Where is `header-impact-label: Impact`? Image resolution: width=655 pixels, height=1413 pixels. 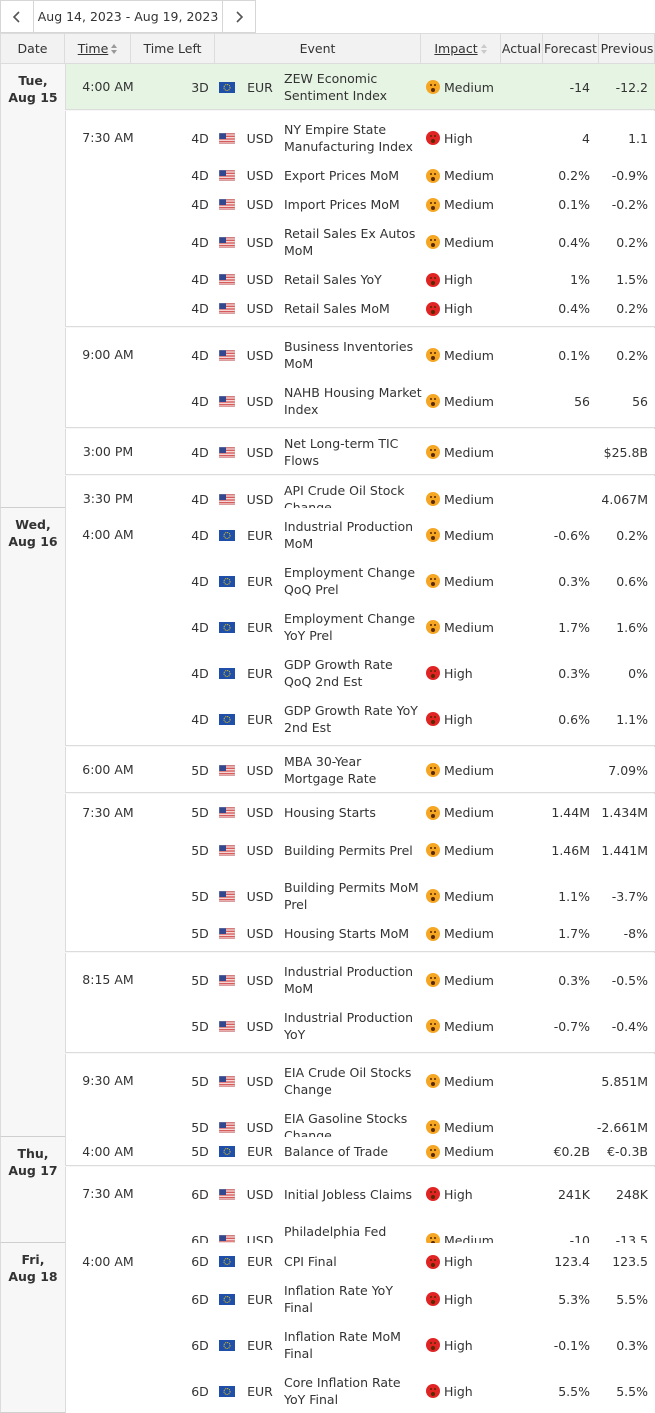 header-impact-label: Impact is located at coordinates (455, 48).